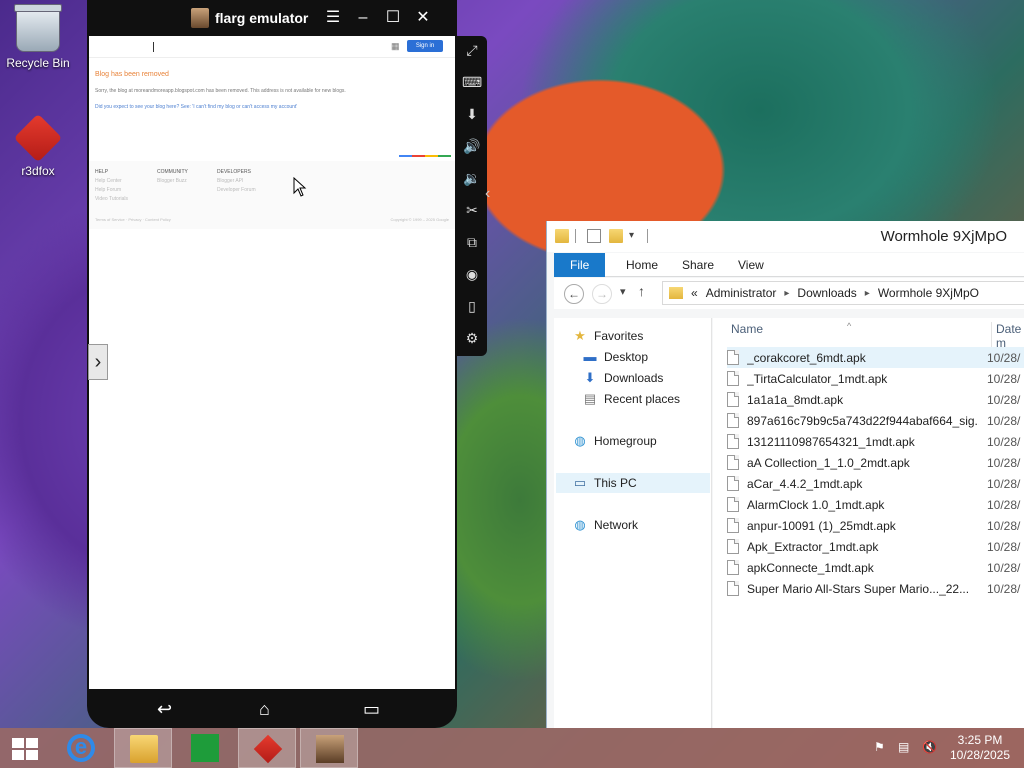  Describe the element at coordinates (741, 293) in the screenshot. I see `breadcrumb-administrator: Administrator` at that location.